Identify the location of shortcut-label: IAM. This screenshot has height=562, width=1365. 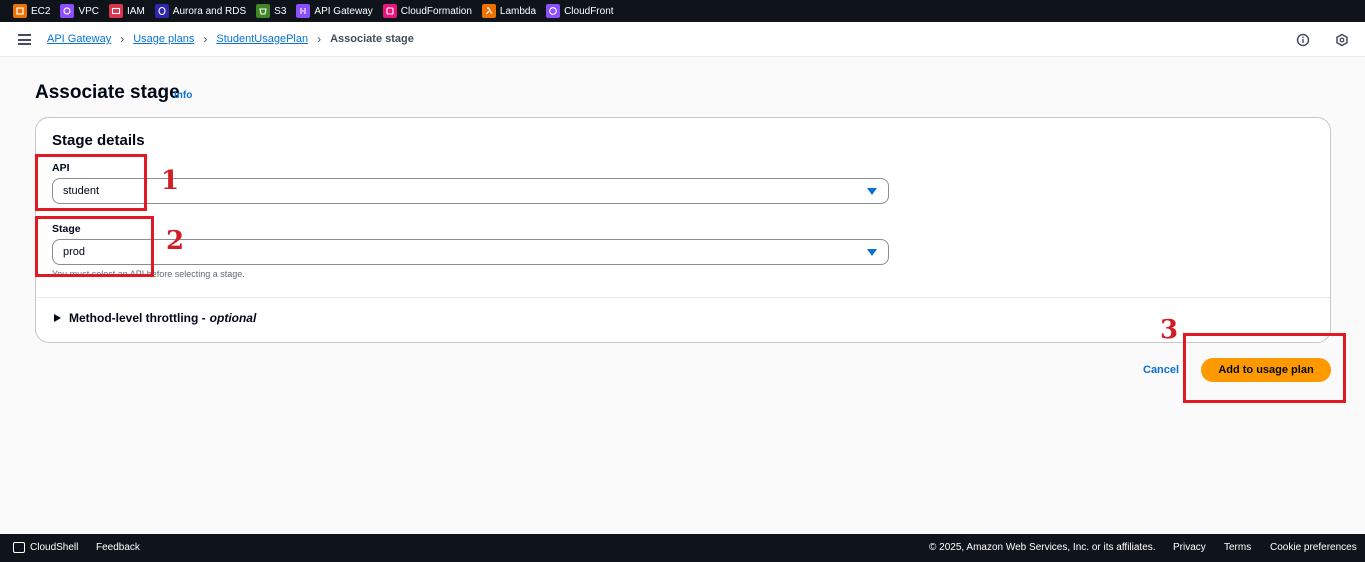
(136, 11).